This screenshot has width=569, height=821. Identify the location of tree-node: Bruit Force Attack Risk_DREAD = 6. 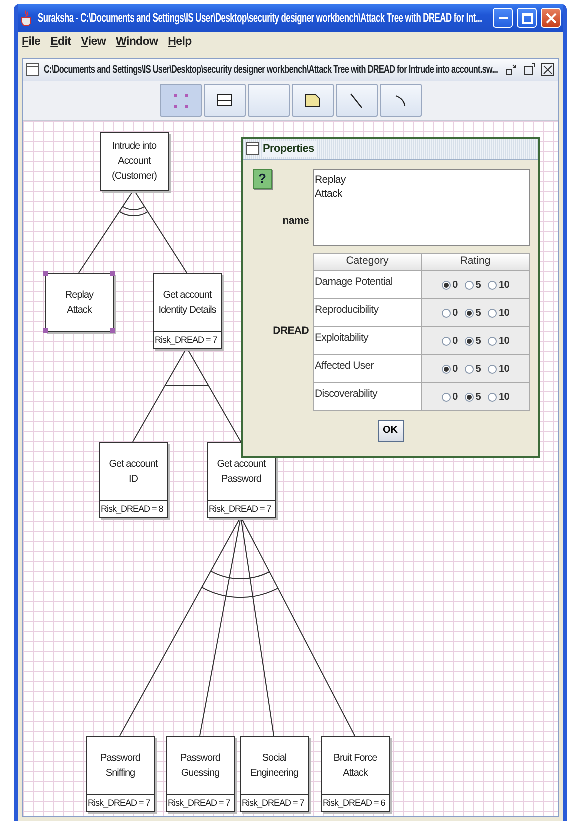
(355, 774).